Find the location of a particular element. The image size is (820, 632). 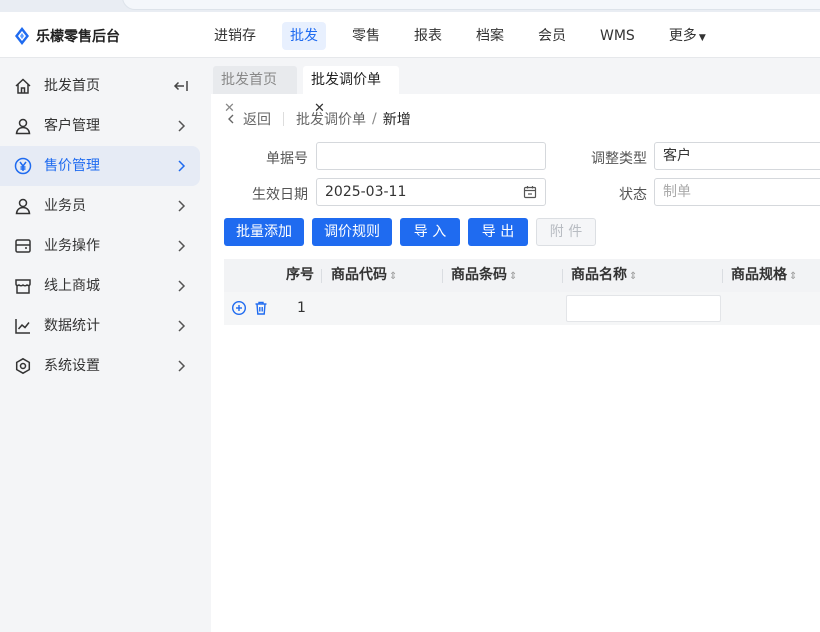

doc-no-label: 单据号 is located at coordinates (287, 159).